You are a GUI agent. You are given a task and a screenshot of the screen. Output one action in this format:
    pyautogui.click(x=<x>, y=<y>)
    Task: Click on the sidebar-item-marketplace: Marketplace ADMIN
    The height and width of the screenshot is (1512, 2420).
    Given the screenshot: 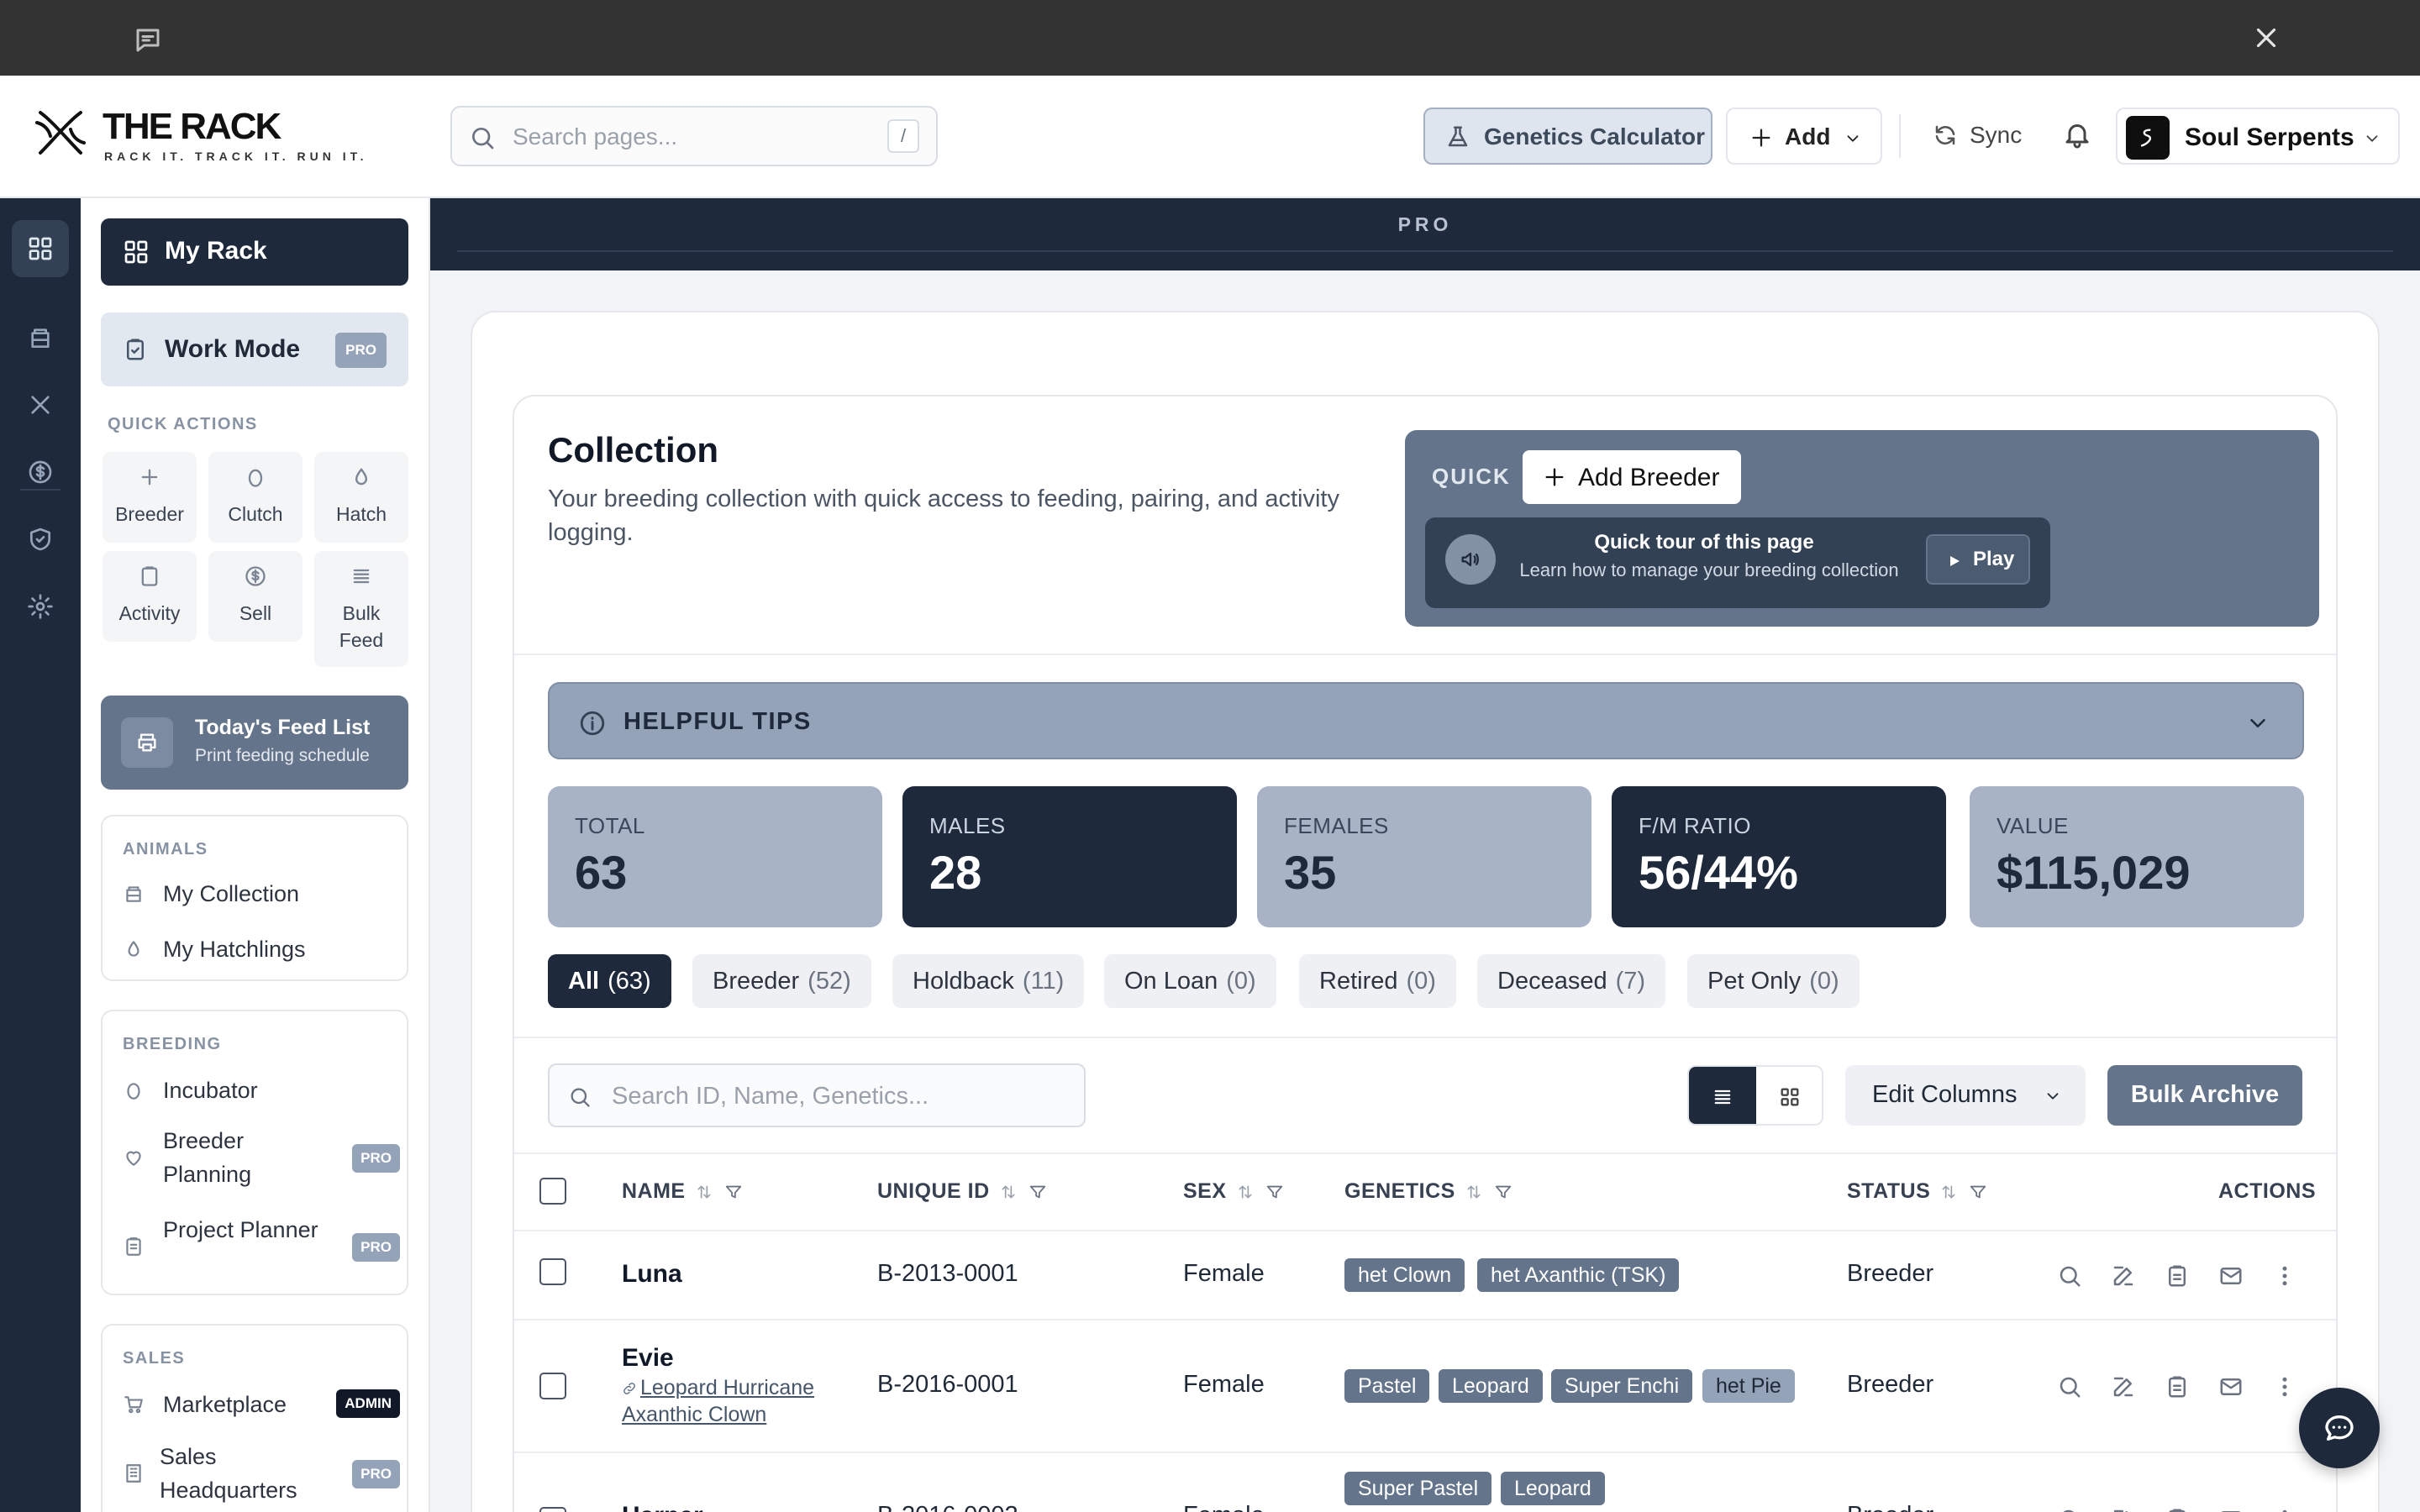 What is the action you would take?
    pyautogui.click(x=261, y=1404)
    